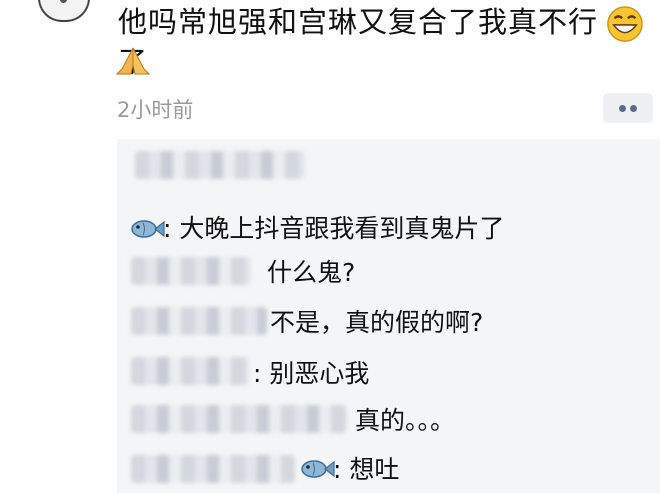  What do you see at coordinates (625, 24) in the screenshot?
I see `grinning-face-icon` at bounding box center [625, 24].